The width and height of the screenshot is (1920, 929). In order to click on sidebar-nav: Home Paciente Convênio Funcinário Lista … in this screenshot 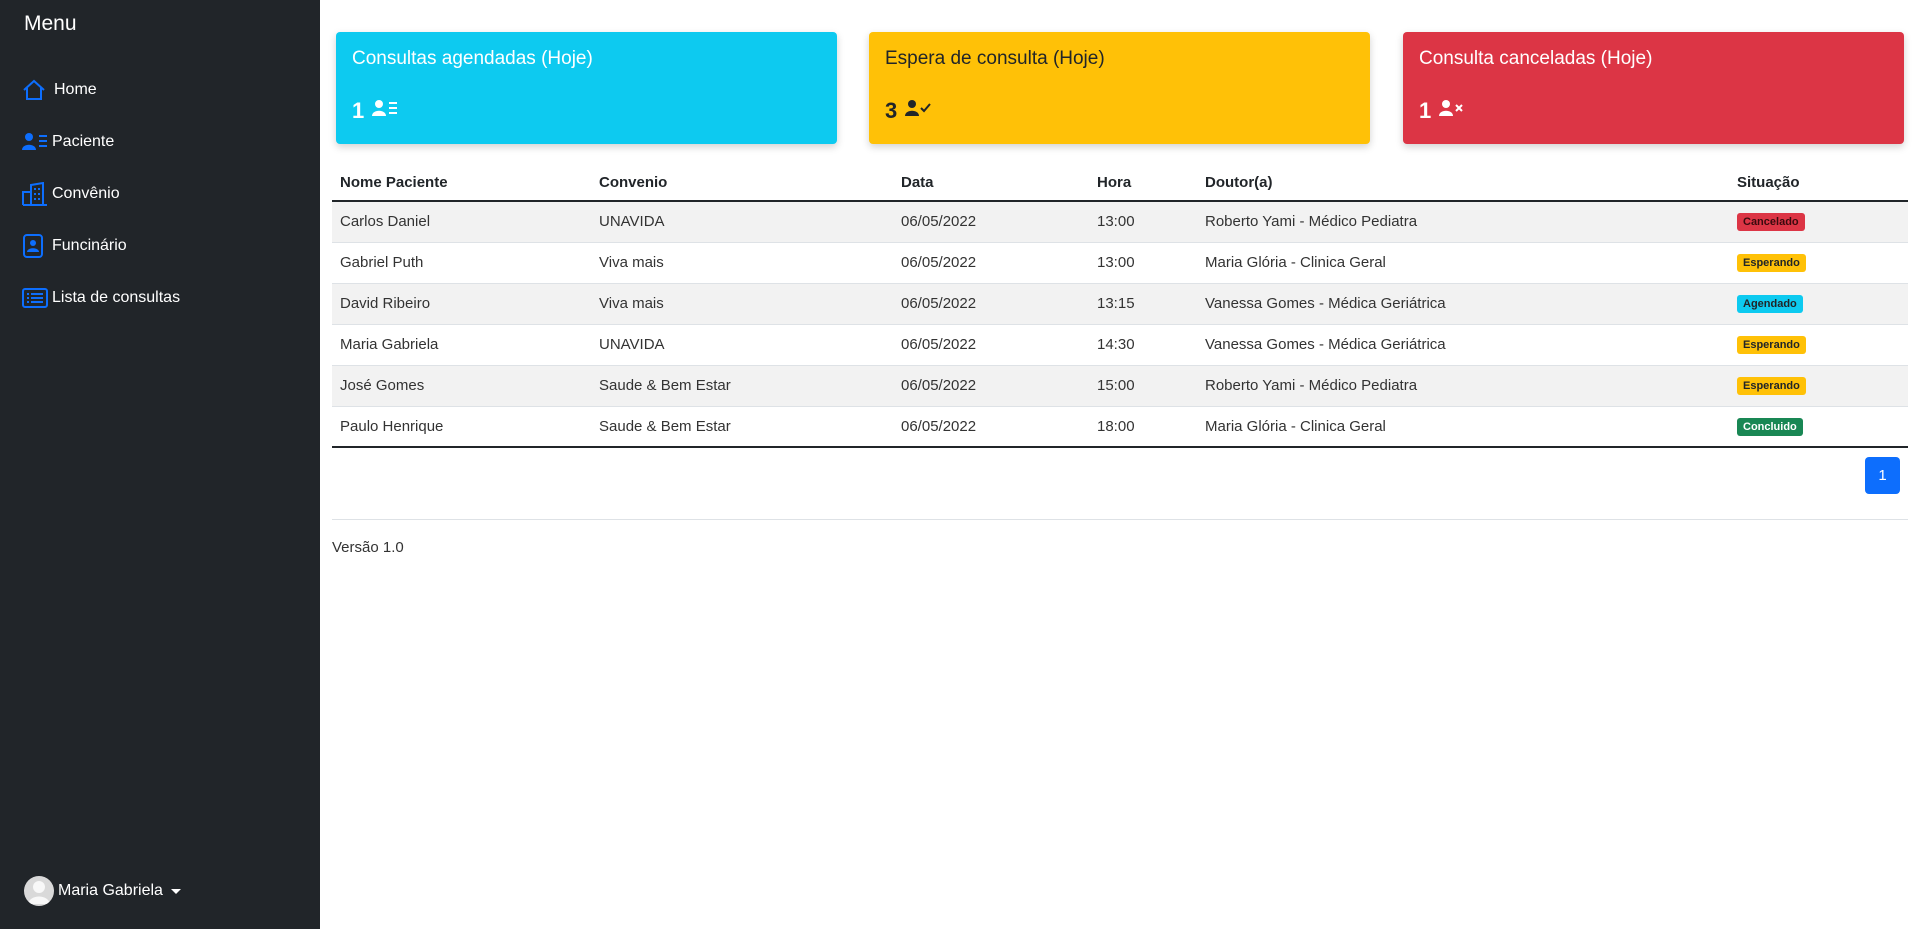, I will do `click(101, 194)`.